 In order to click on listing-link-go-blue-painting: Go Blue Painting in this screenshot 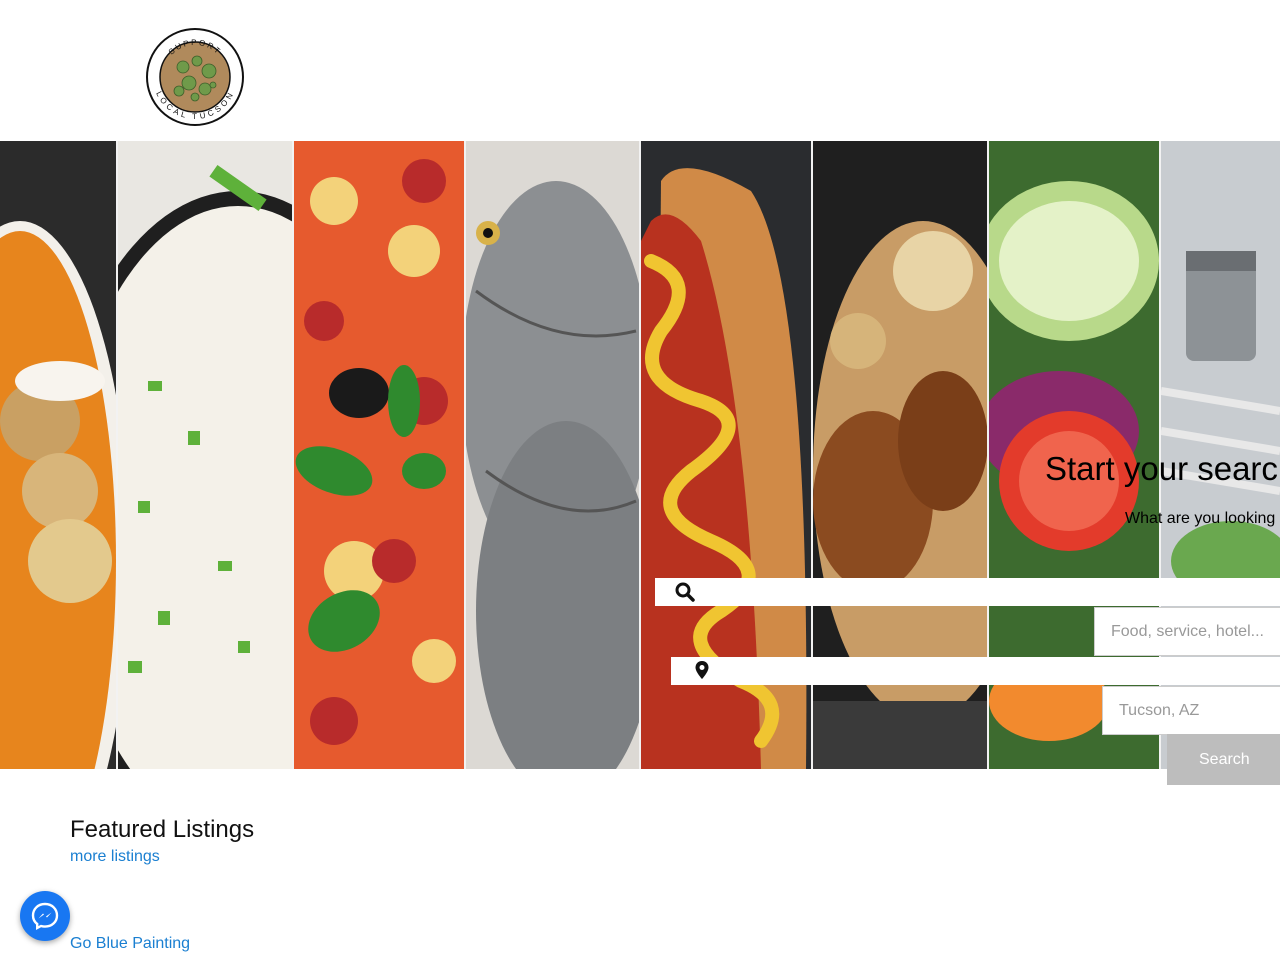, I will do `click(130, 944)`.